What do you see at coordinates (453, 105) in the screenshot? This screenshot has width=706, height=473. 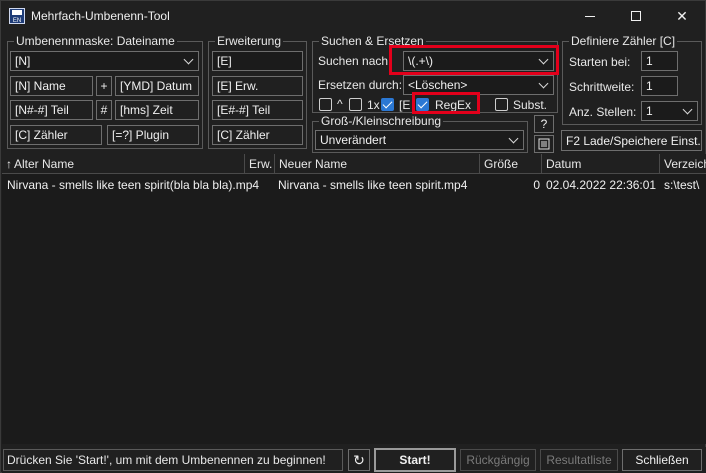 I see `regex-label: RegEx` at bounding box center [453, 105].